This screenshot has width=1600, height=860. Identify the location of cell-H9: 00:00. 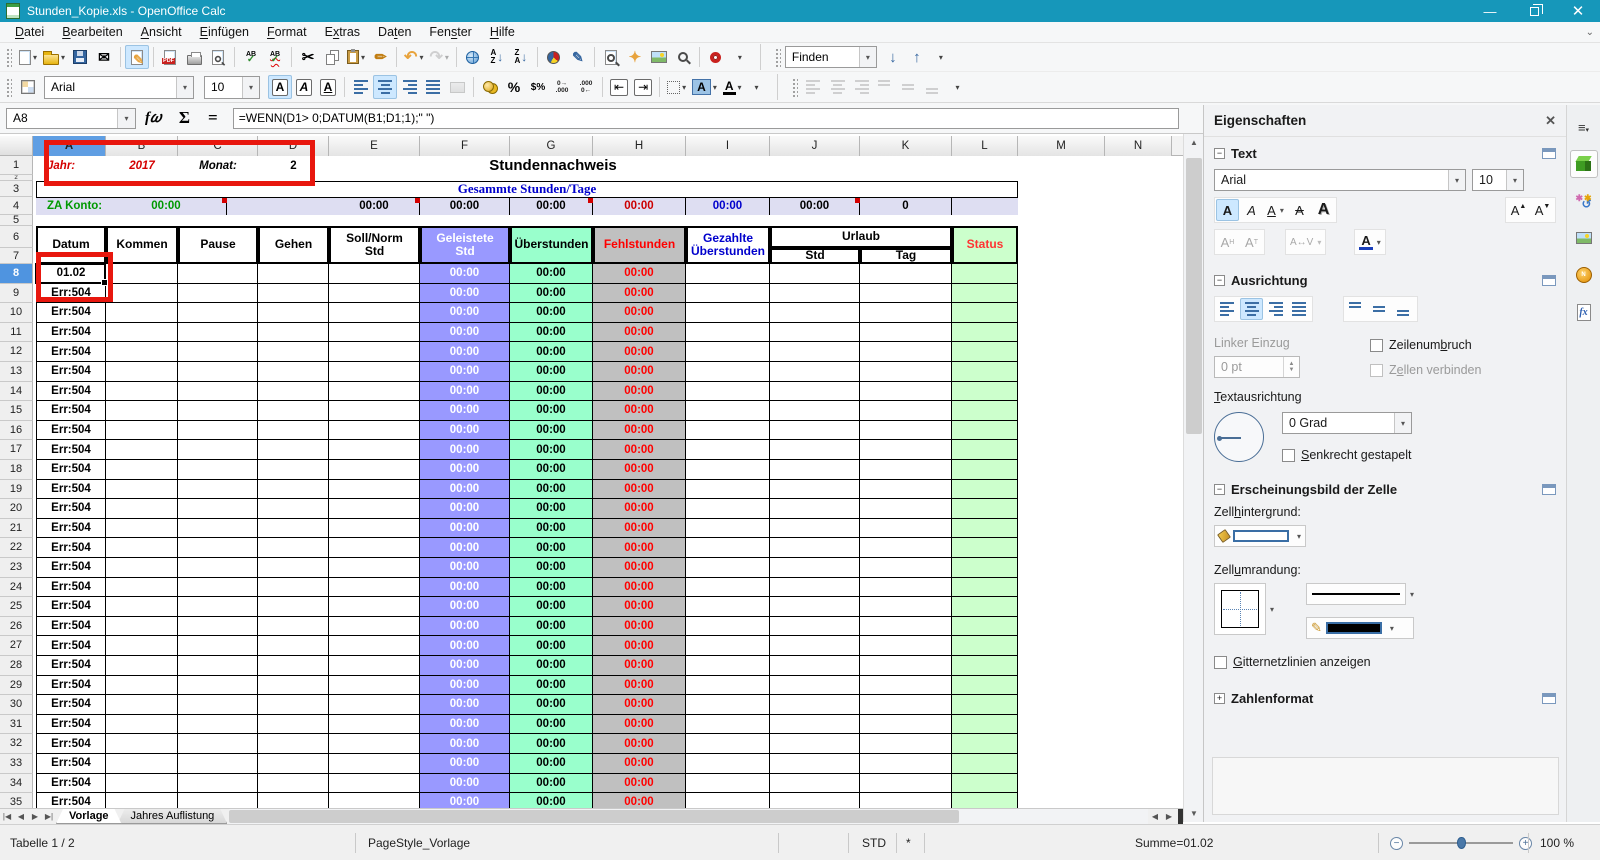
(639, 293).